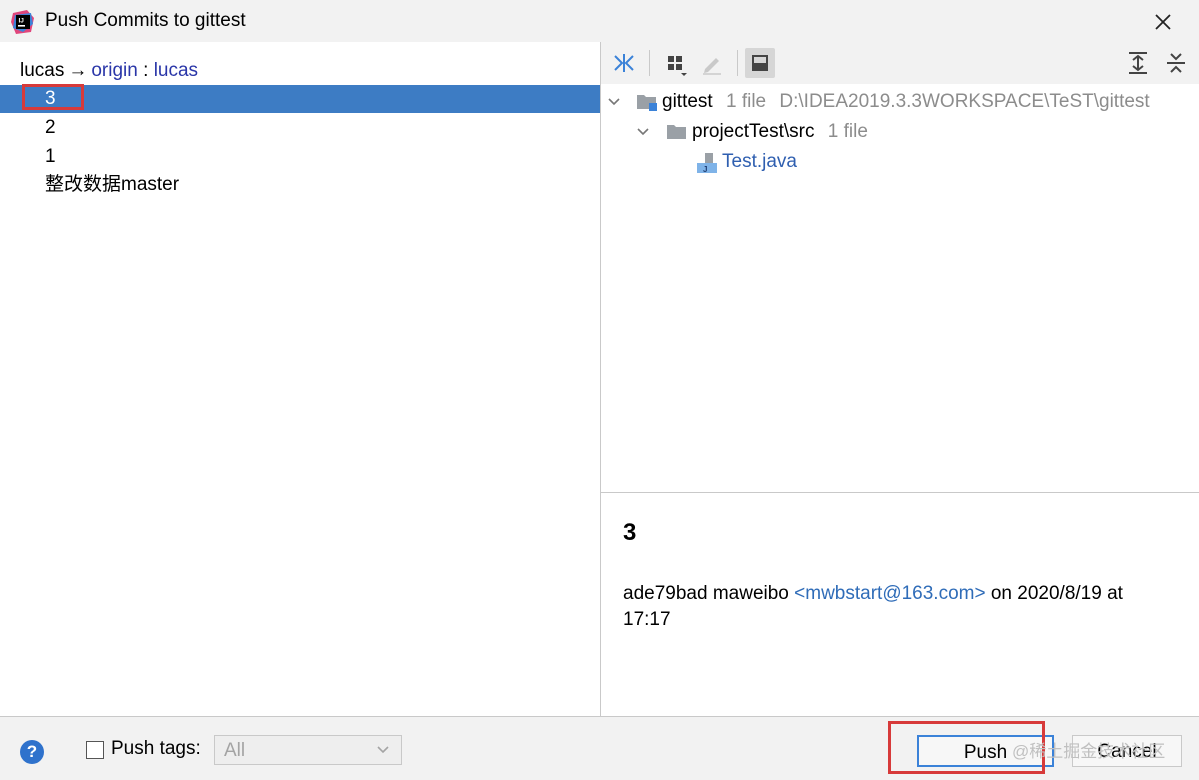 This screenshot has height=780, width=1199. I want to click on title-bar: IJ Push Commits to gittest, so click(599, 21).